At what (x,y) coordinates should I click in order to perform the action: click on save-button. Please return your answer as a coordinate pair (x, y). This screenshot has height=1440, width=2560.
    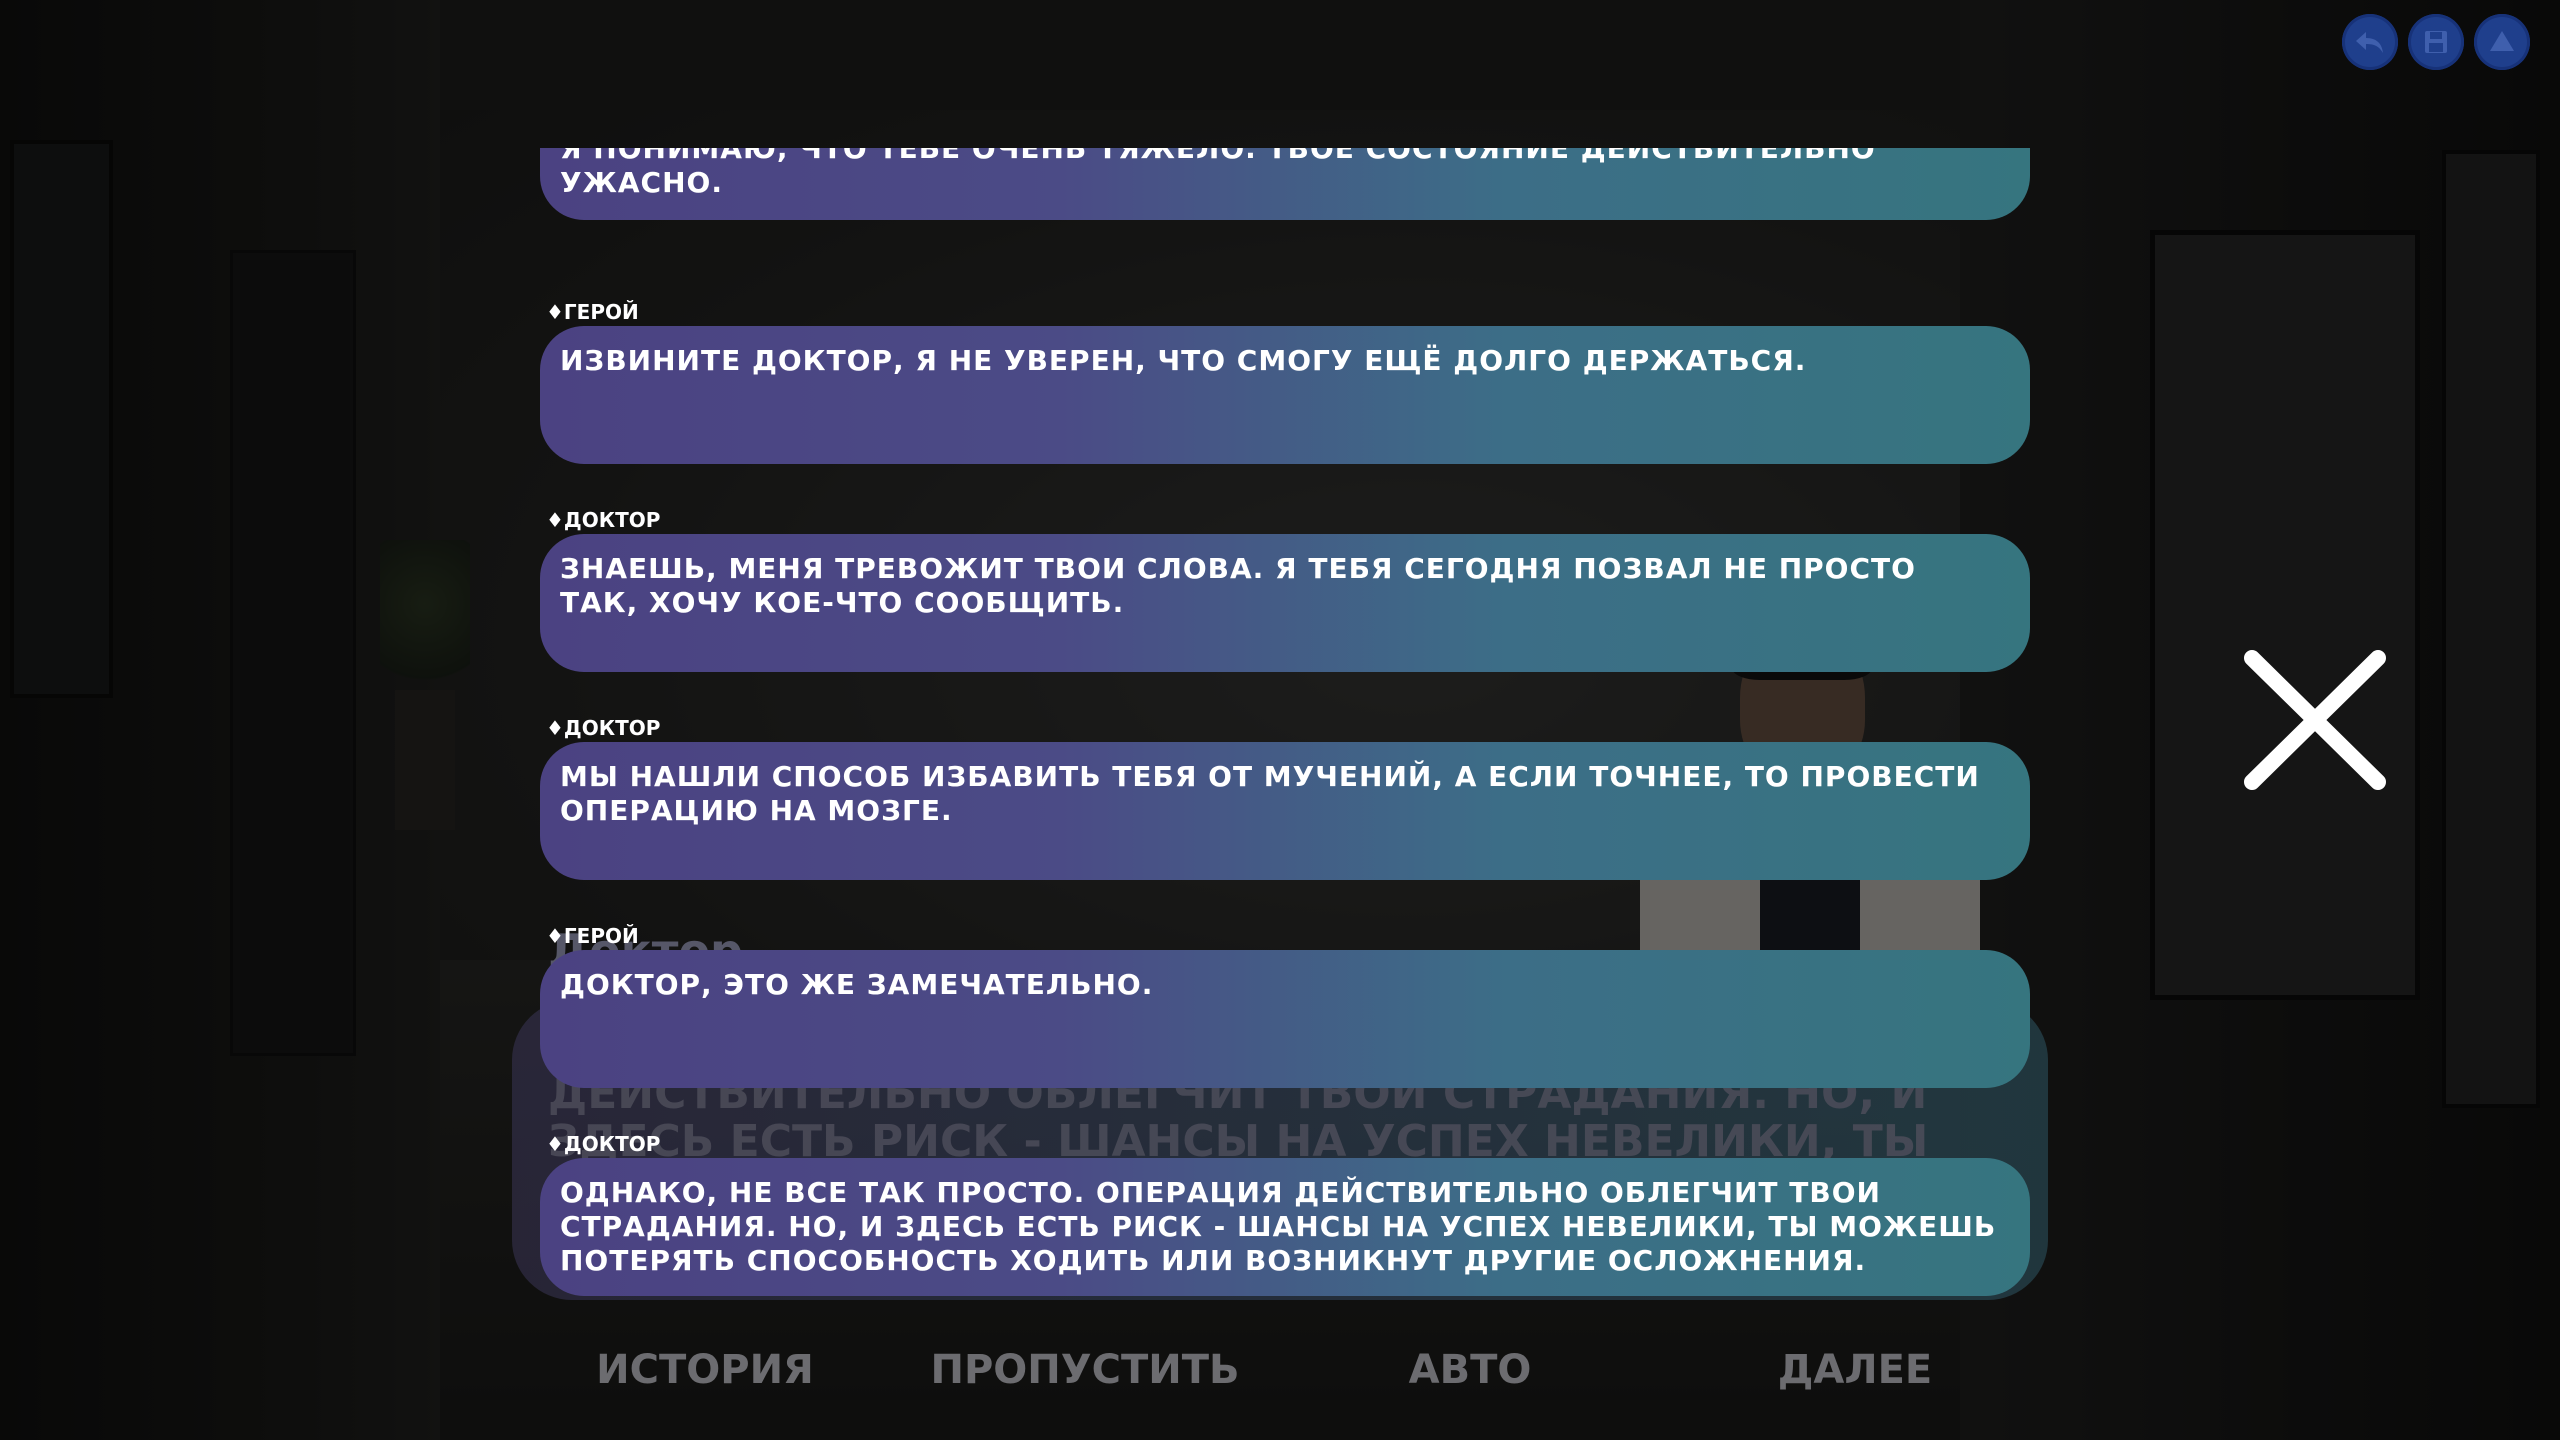
    Looking at the image, I should click on (2436, 42).